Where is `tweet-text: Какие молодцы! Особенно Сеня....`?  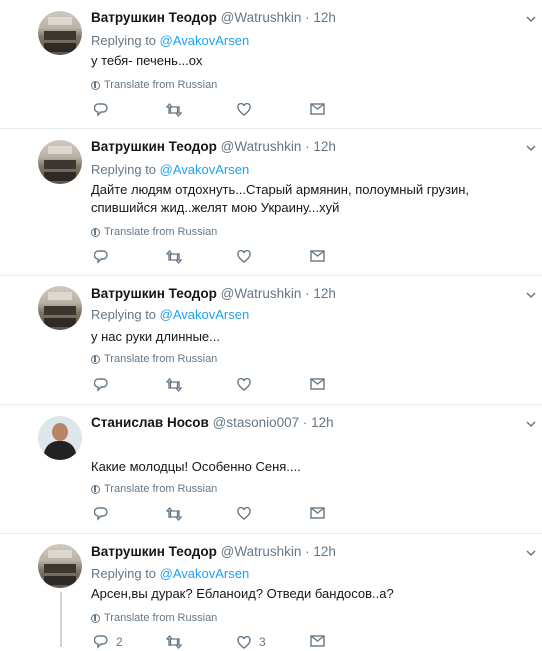
tweet-text: Какие молодцы! Особенно Сеня.... is located at coordinates (196, 466).